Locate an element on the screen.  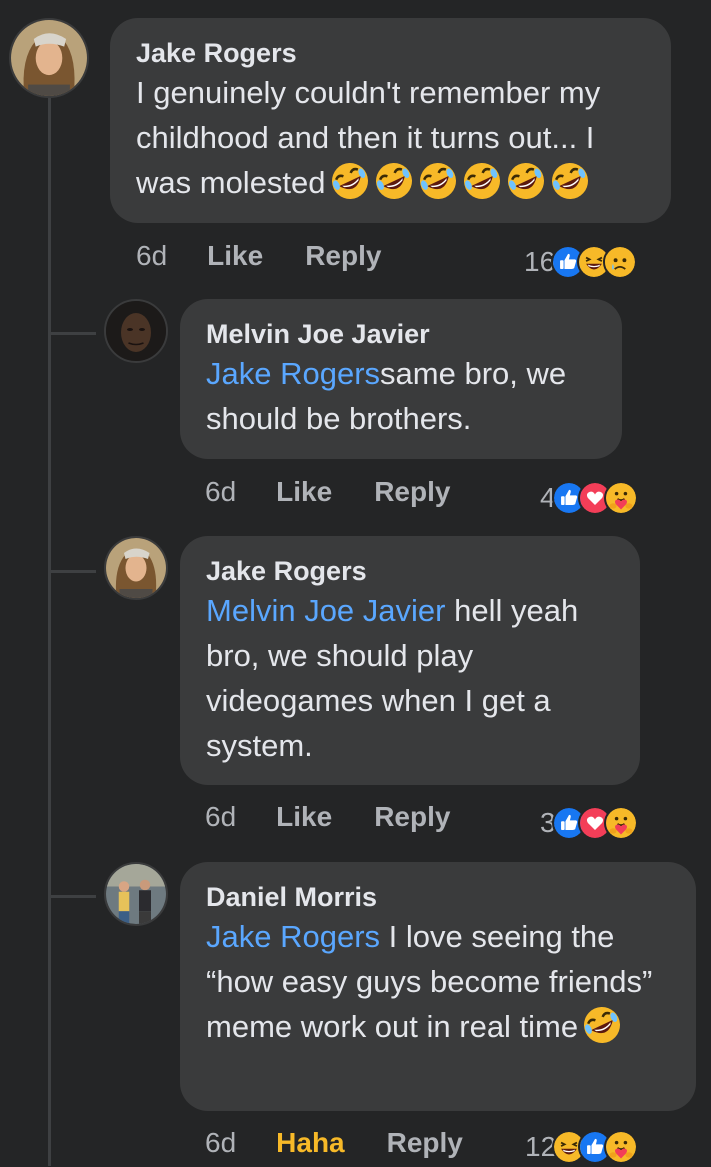
thread-connector-line is located at coordinates (49, 632).